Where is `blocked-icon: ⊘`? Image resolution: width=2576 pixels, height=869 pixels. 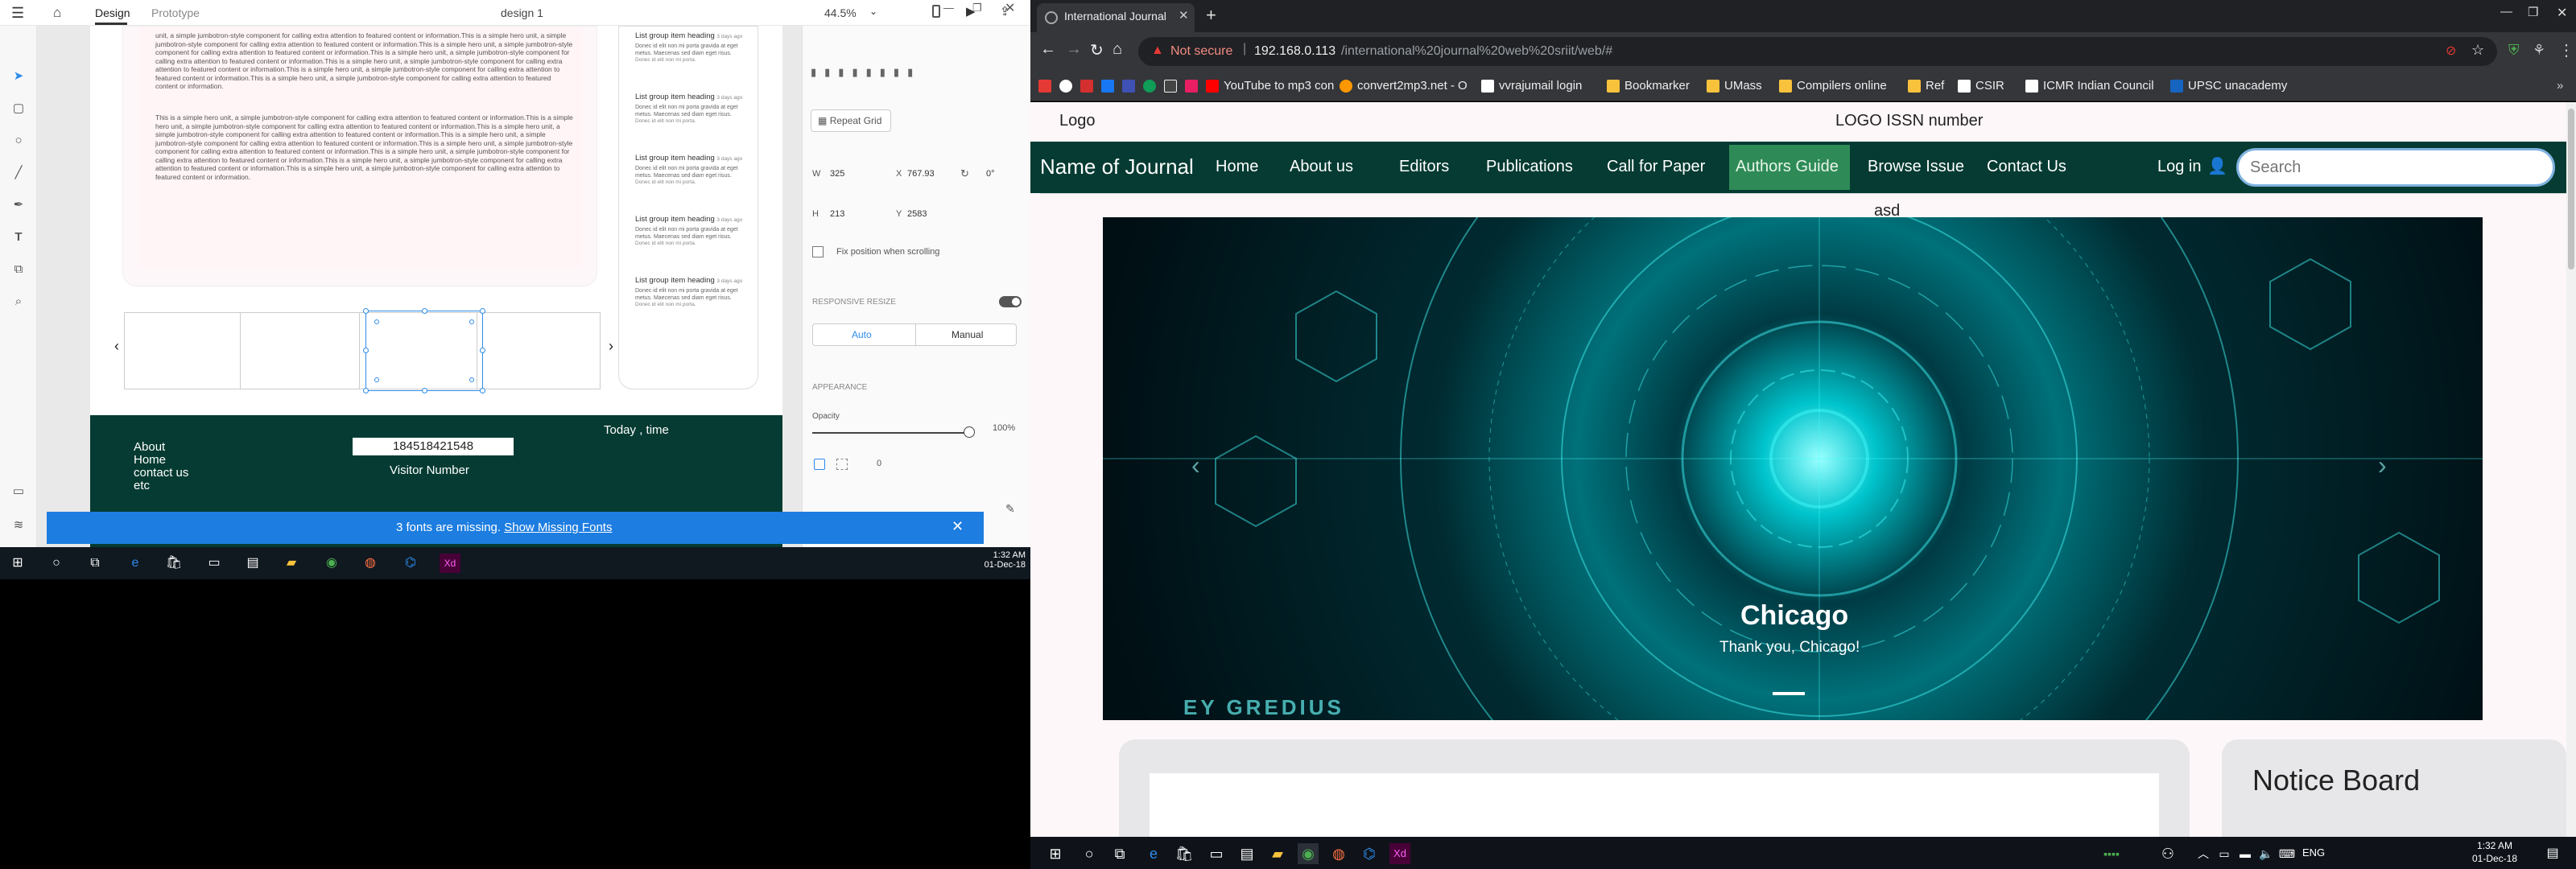
blocked-icon: ⊘ is located at coordinates (2451, 51).